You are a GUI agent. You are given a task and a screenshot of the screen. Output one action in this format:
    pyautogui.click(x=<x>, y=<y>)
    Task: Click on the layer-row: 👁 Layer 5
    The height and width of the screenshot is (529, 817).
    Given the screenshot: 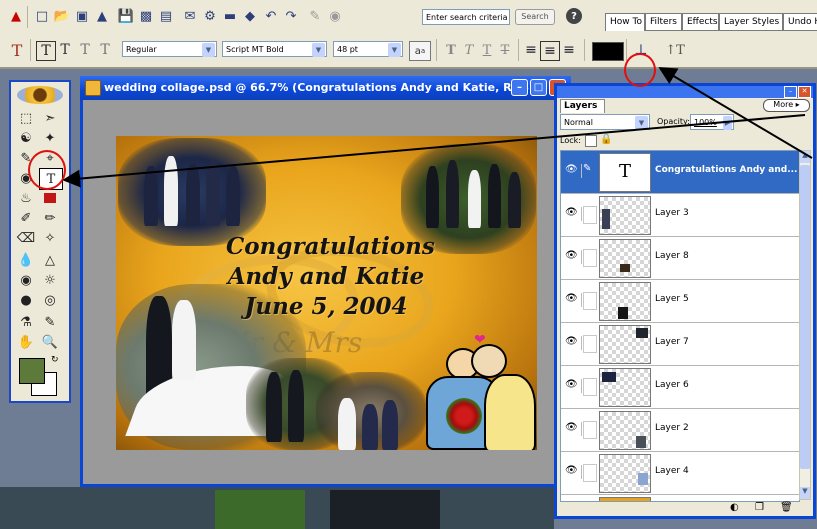 What is the action you would take?
    pyautogui.click(x=680, y=301)
    